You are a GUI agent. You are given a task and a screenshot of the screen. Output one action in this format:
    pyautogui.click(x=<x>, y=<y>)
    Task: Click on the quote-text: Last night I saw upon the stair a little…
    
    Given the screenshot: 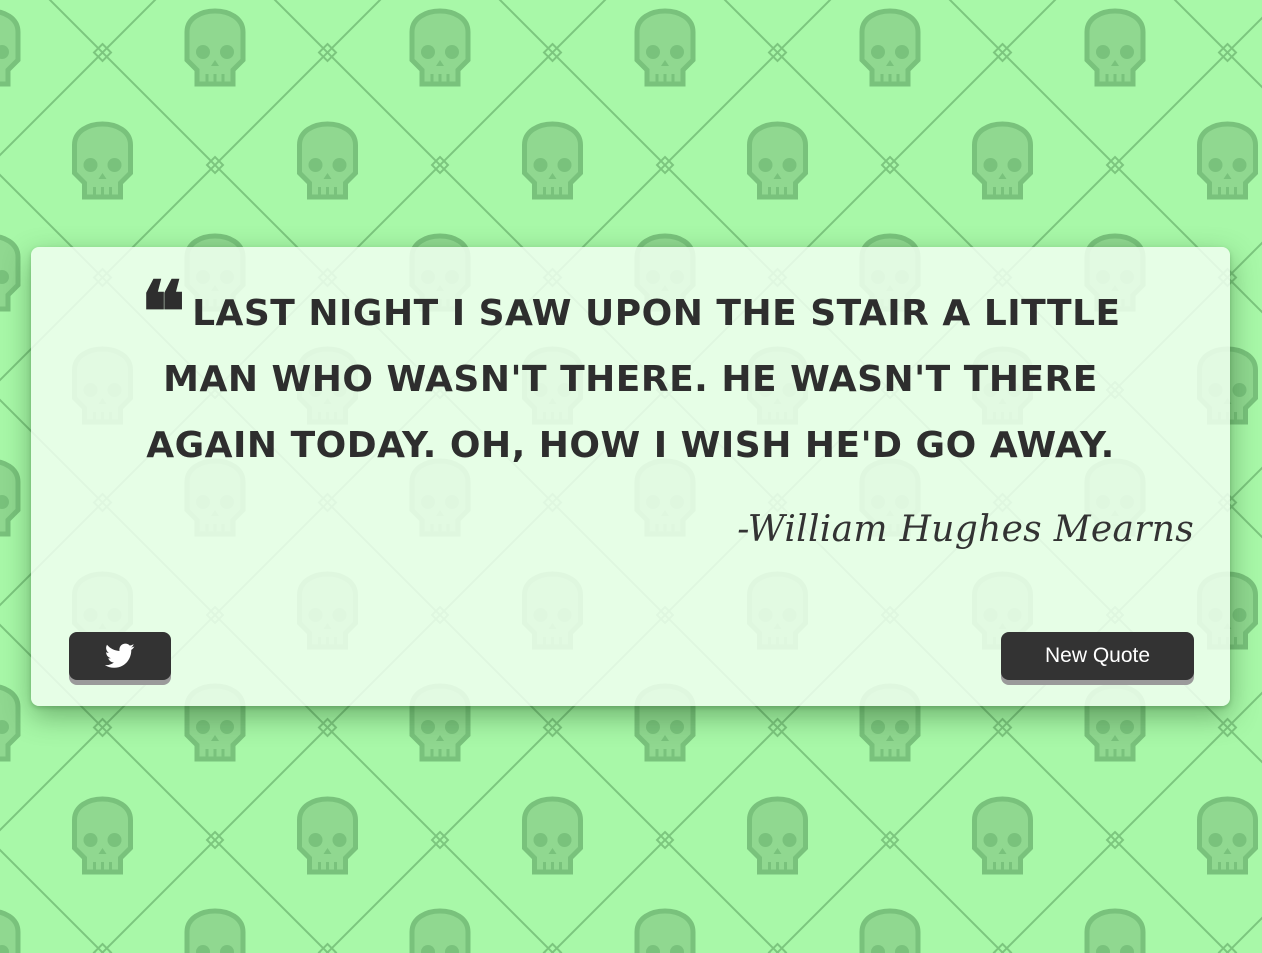 What is the action you would take?
    pyautogui.click(x=633, y=379)
    